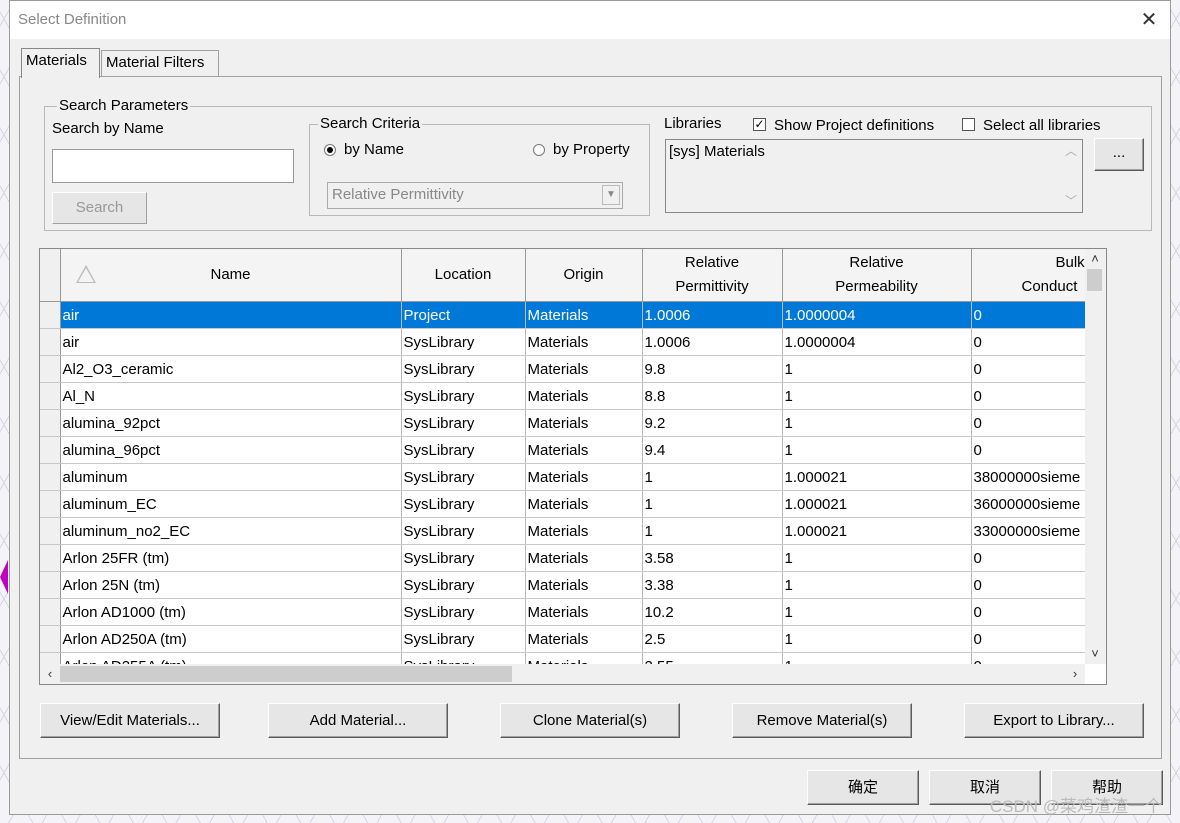 This screenshot has height=823, width=1180. What do you see at coordinates (712, 558) in the screenshot?
I see `table-cell: 3.58` at bounding box center [712, 558].